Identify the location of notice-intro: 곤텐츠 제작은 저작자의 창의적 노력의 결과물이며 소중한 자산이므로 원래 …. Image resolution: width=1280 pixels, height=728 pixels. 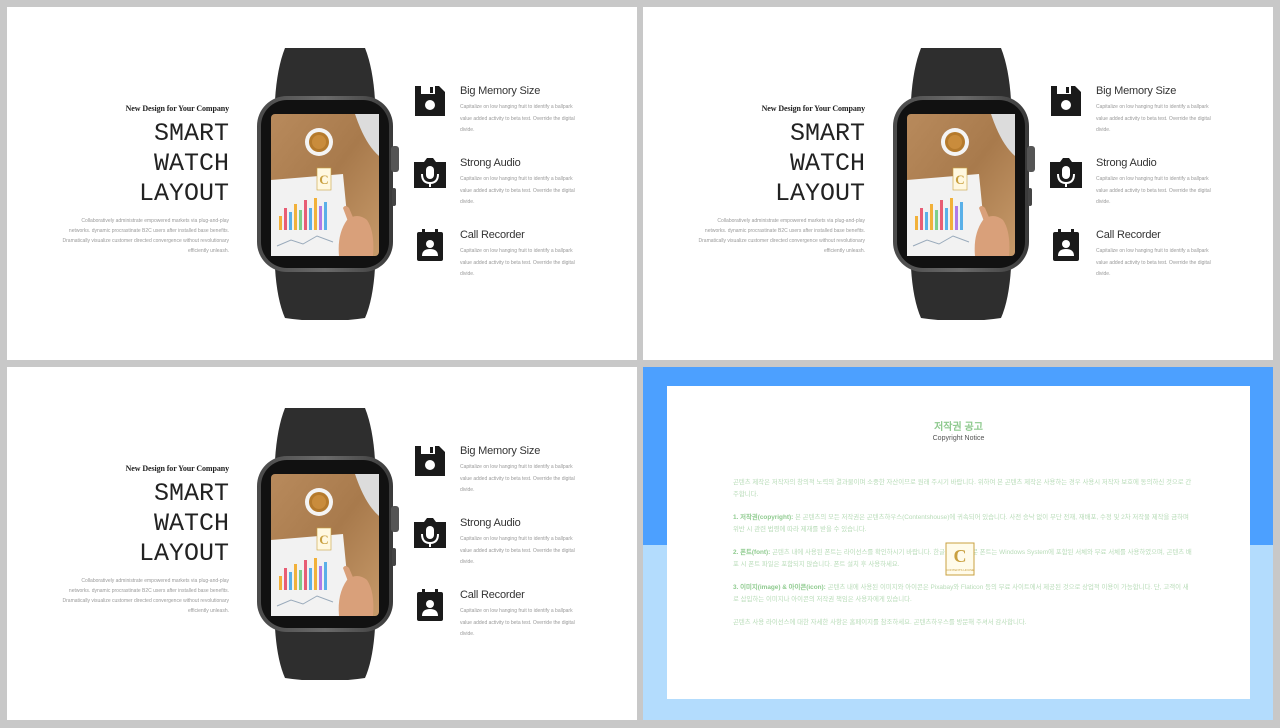
(962, 488).